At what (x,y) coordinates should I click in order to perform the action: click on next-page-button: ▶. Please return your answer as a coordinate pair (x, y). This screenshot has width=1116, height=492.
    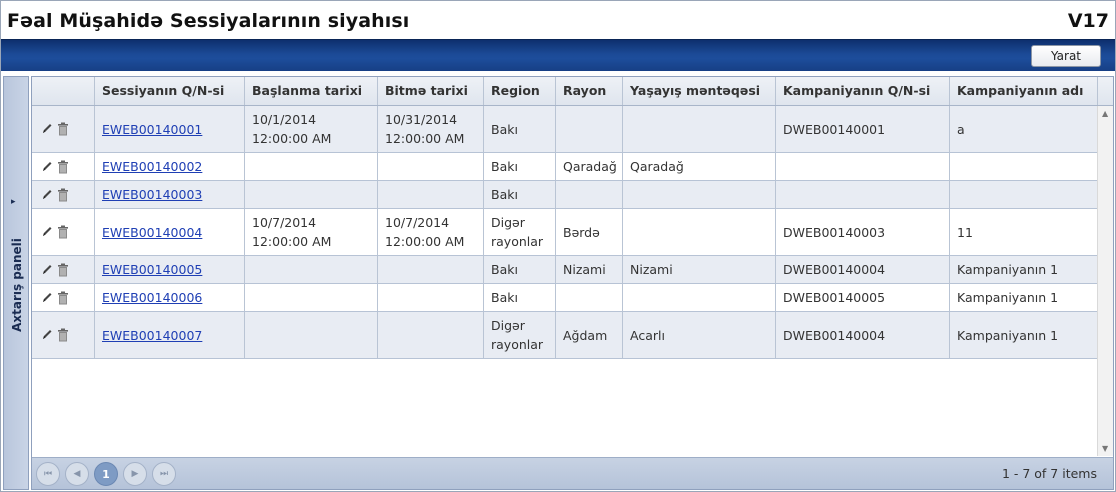
    Looking at the image, I should click on (135, 474).